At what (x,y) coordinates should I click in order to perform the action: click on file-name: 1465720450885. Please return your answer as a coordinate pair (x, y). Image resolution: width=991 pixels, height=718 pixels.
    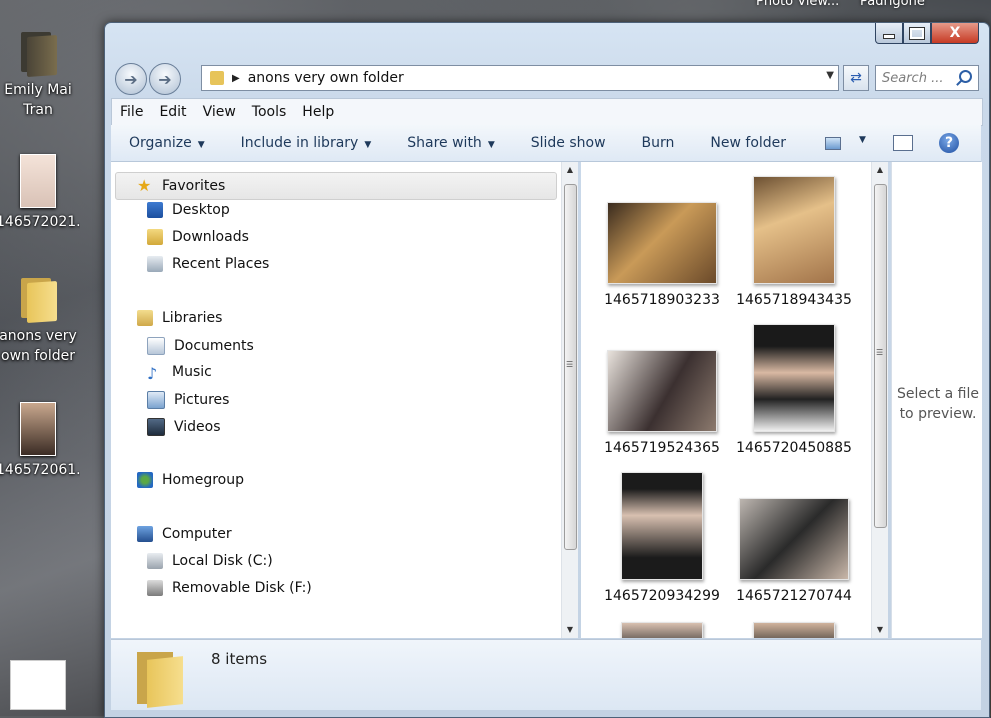
    Looking at the image, I should click on (794, 448).